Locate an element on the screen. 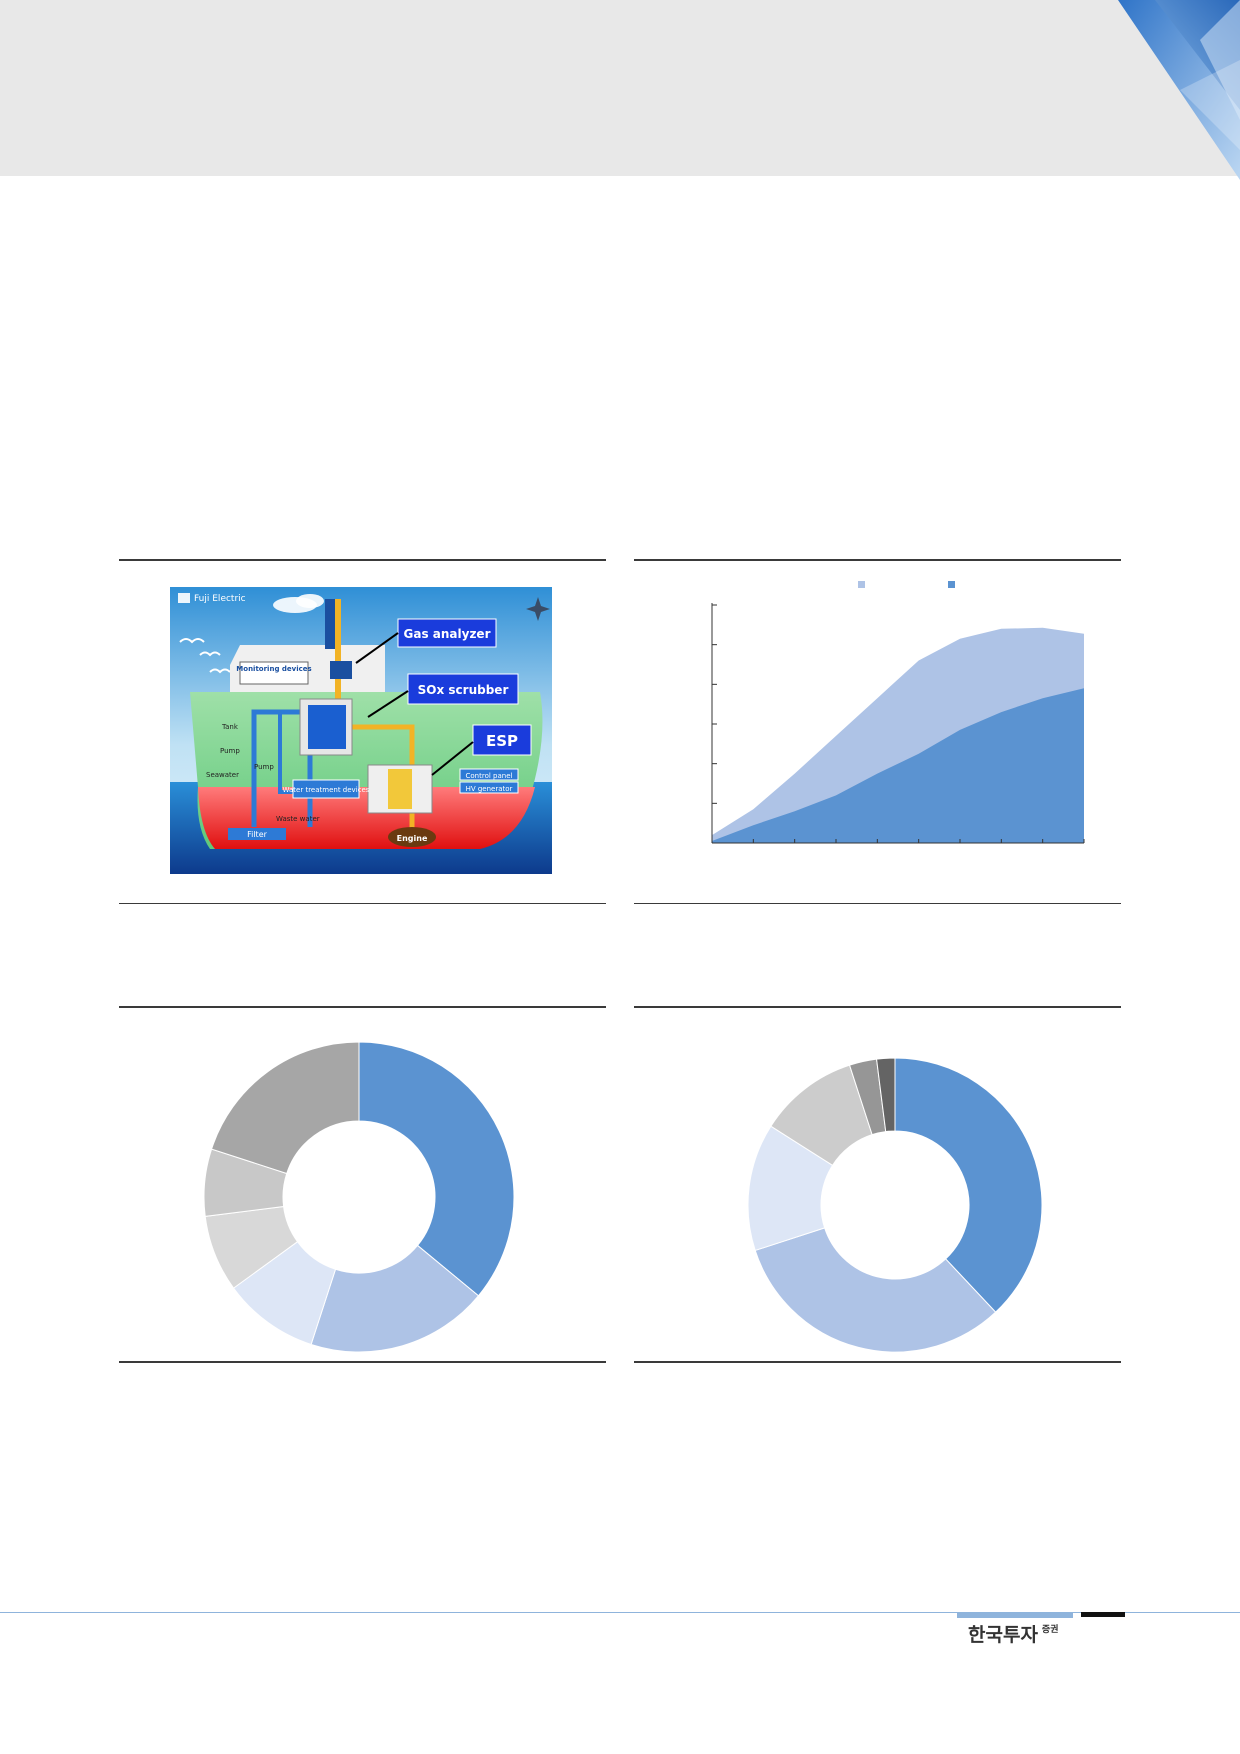 This screenshot has width=1240, height=1754. fuji-electric-logo: Fuji Electric is located at coordinates (220, 599).